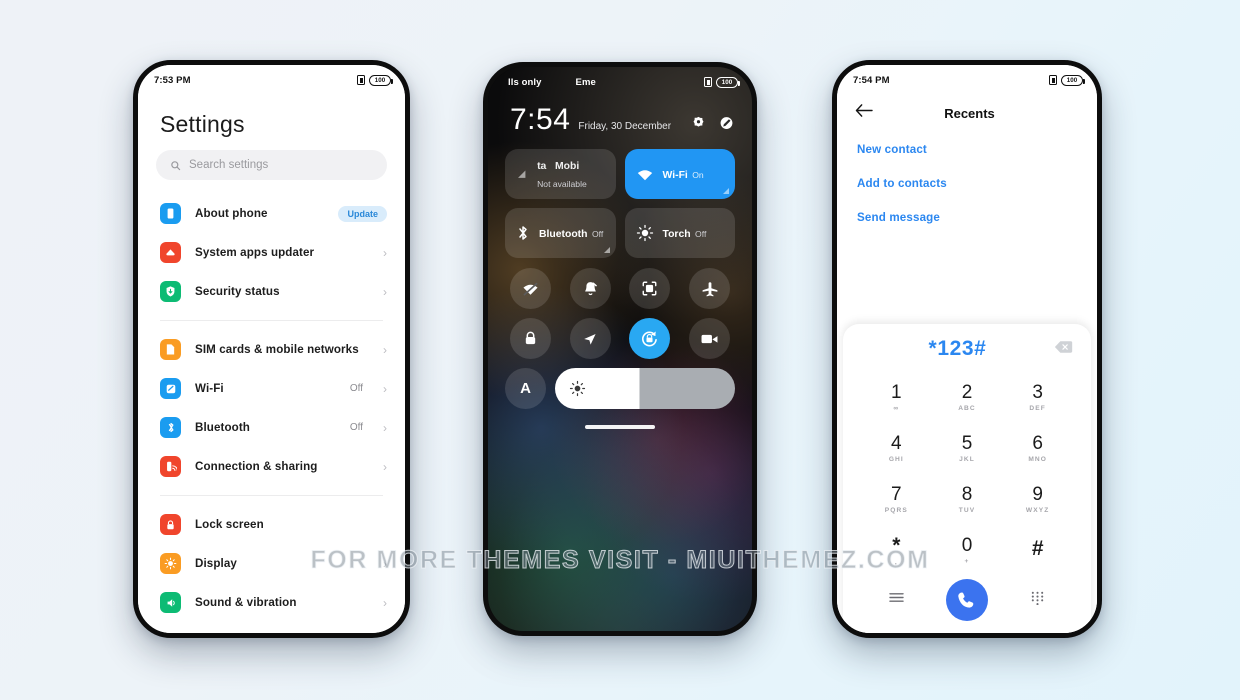 This screenshot has height=700, width=1240. Describe the element at coordinates (967, 546) in the screenshot. I see `key-digit: 0` at that location.